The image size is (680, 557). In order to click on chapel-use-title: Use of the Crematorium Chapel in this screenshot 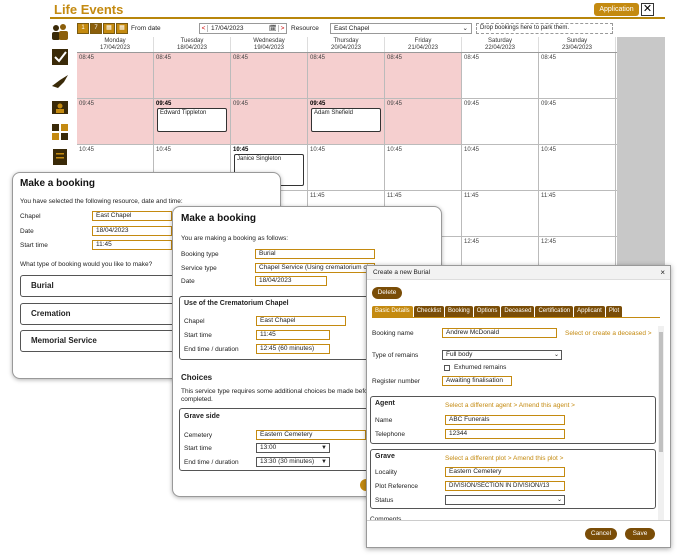, I will do `click(236, 303)`.